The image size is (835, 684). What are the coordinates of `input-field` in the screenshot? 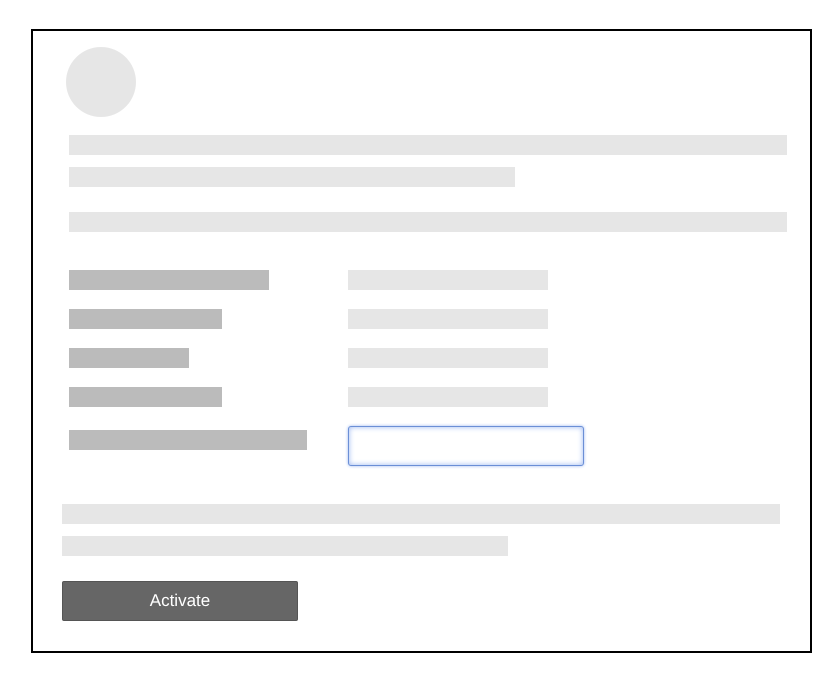 It's located at (466, 446).